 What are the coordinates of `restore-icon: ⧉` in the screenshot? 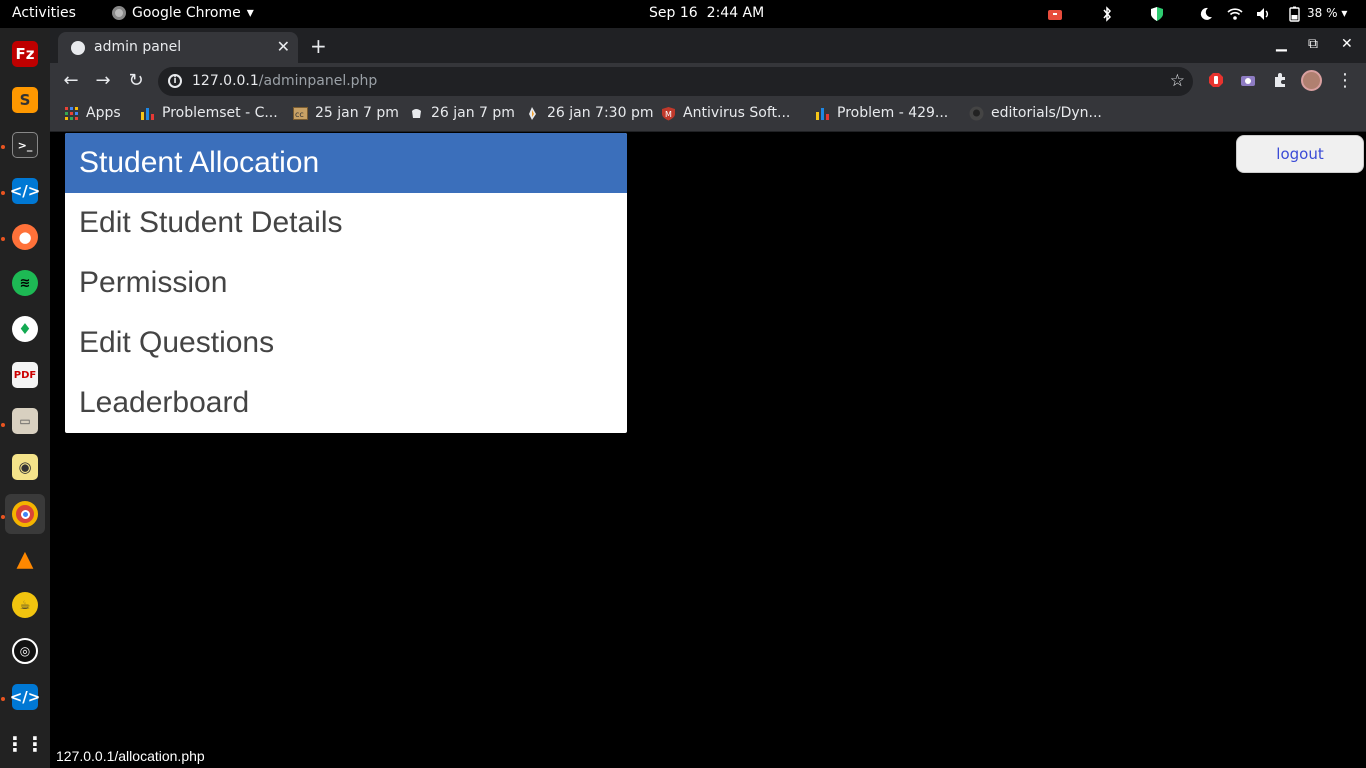 It's located at (1313, 44).